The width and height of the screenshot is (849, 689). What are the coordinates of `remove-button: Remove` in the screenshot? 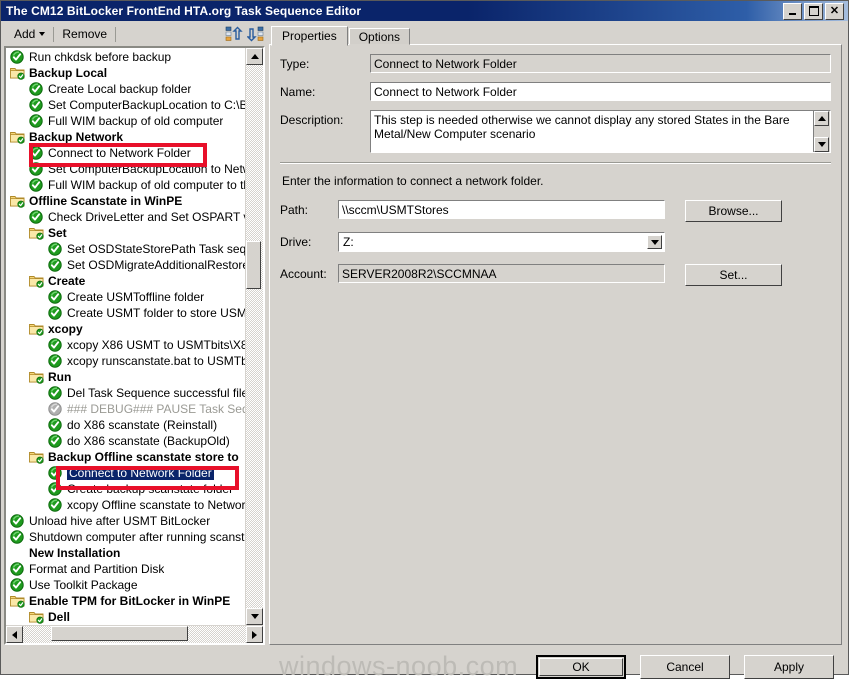 It's located at (84, 34).